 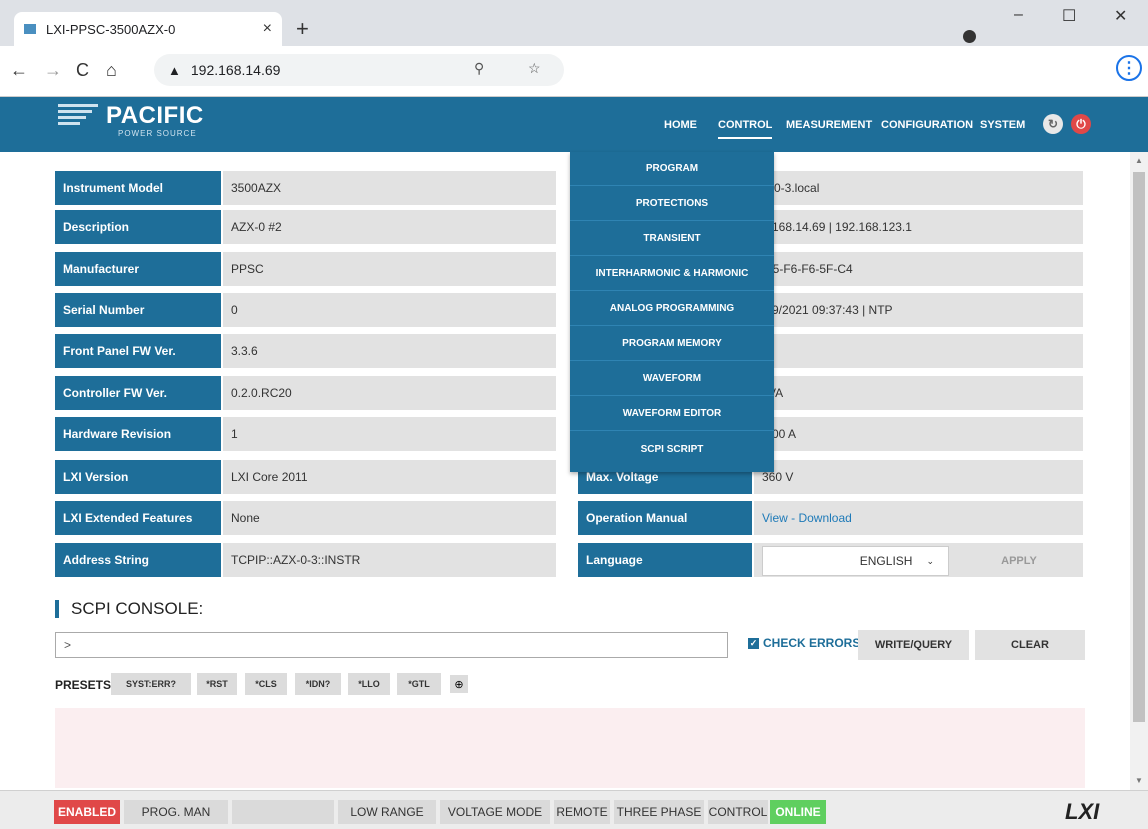 I want to click on reload-button: C, so click(x=82, y=70).